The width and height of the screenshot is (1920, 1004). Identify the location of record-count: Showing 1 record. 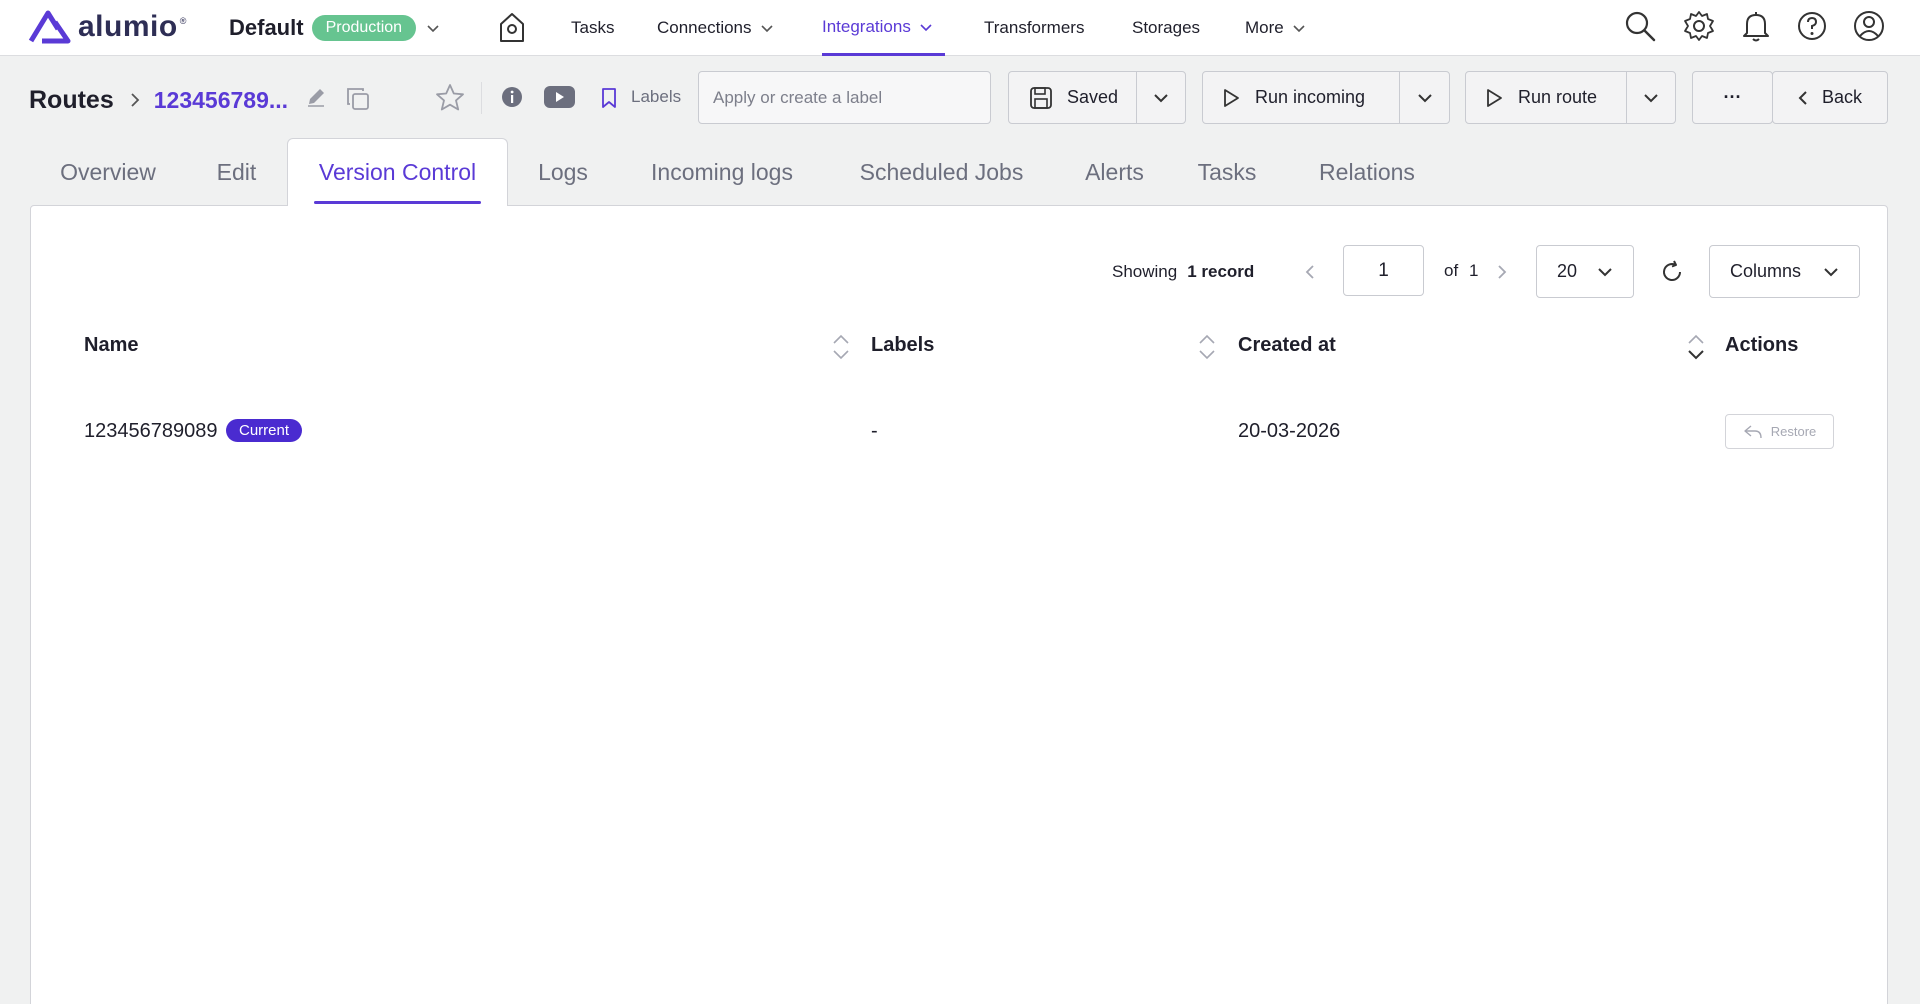
(1183, 272).